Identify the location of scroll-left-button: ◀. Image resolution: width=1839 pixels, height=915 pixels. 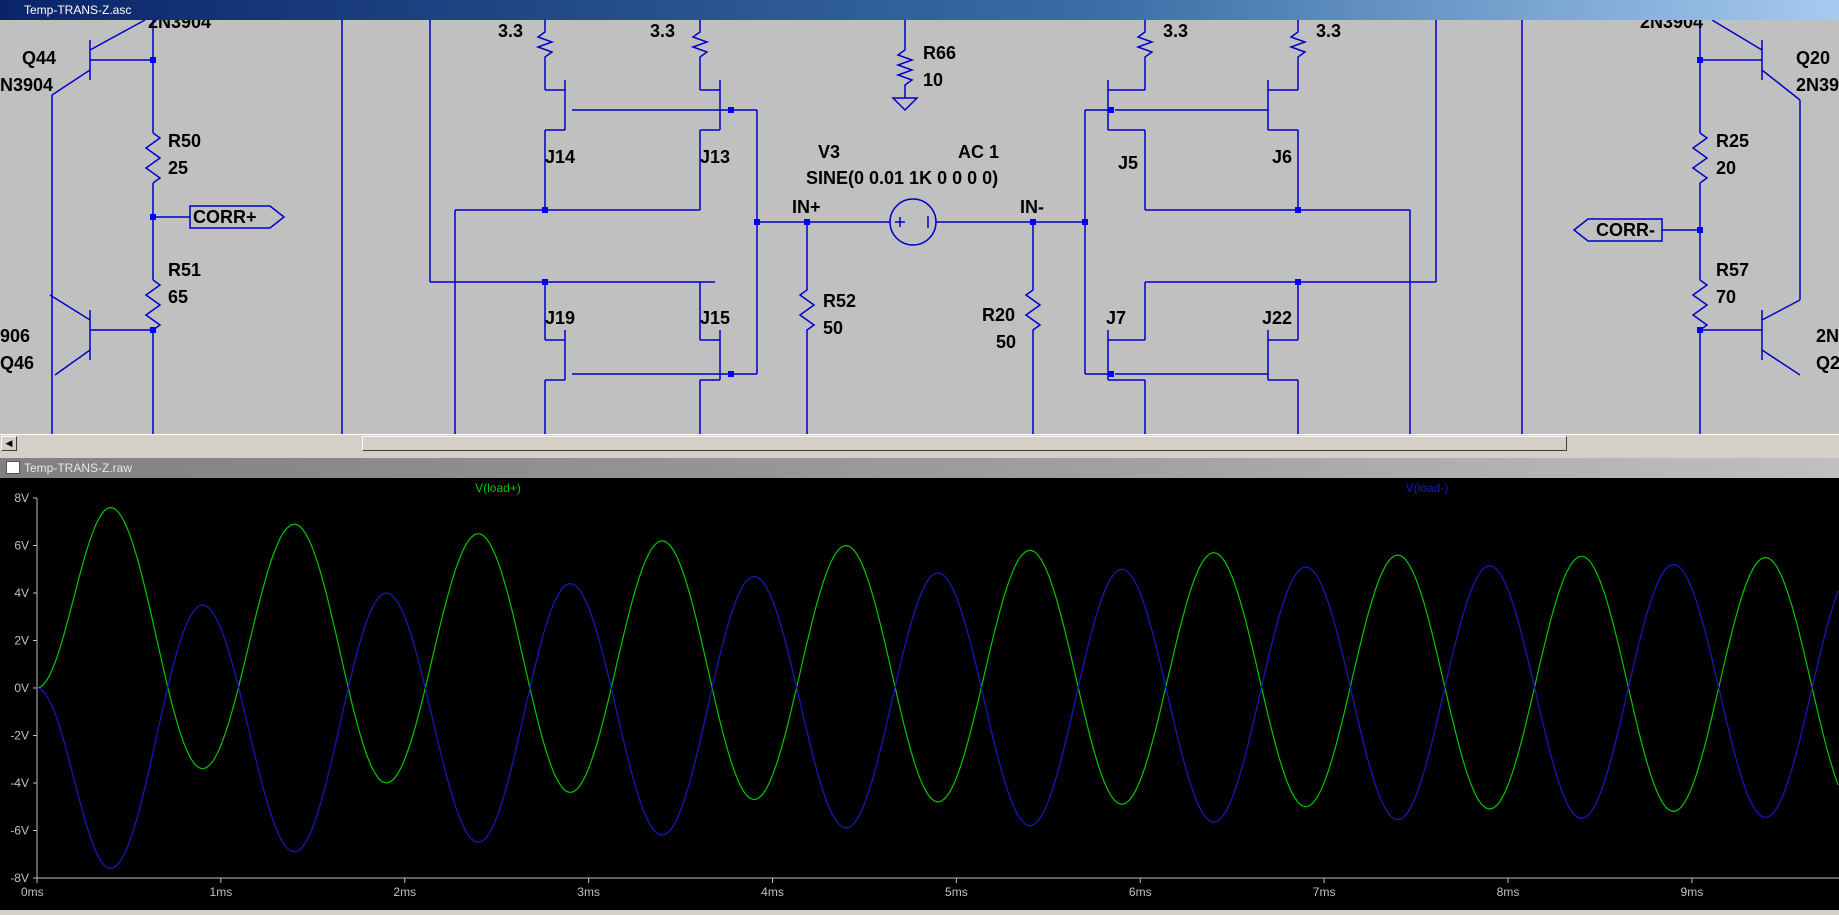
(9, 443).